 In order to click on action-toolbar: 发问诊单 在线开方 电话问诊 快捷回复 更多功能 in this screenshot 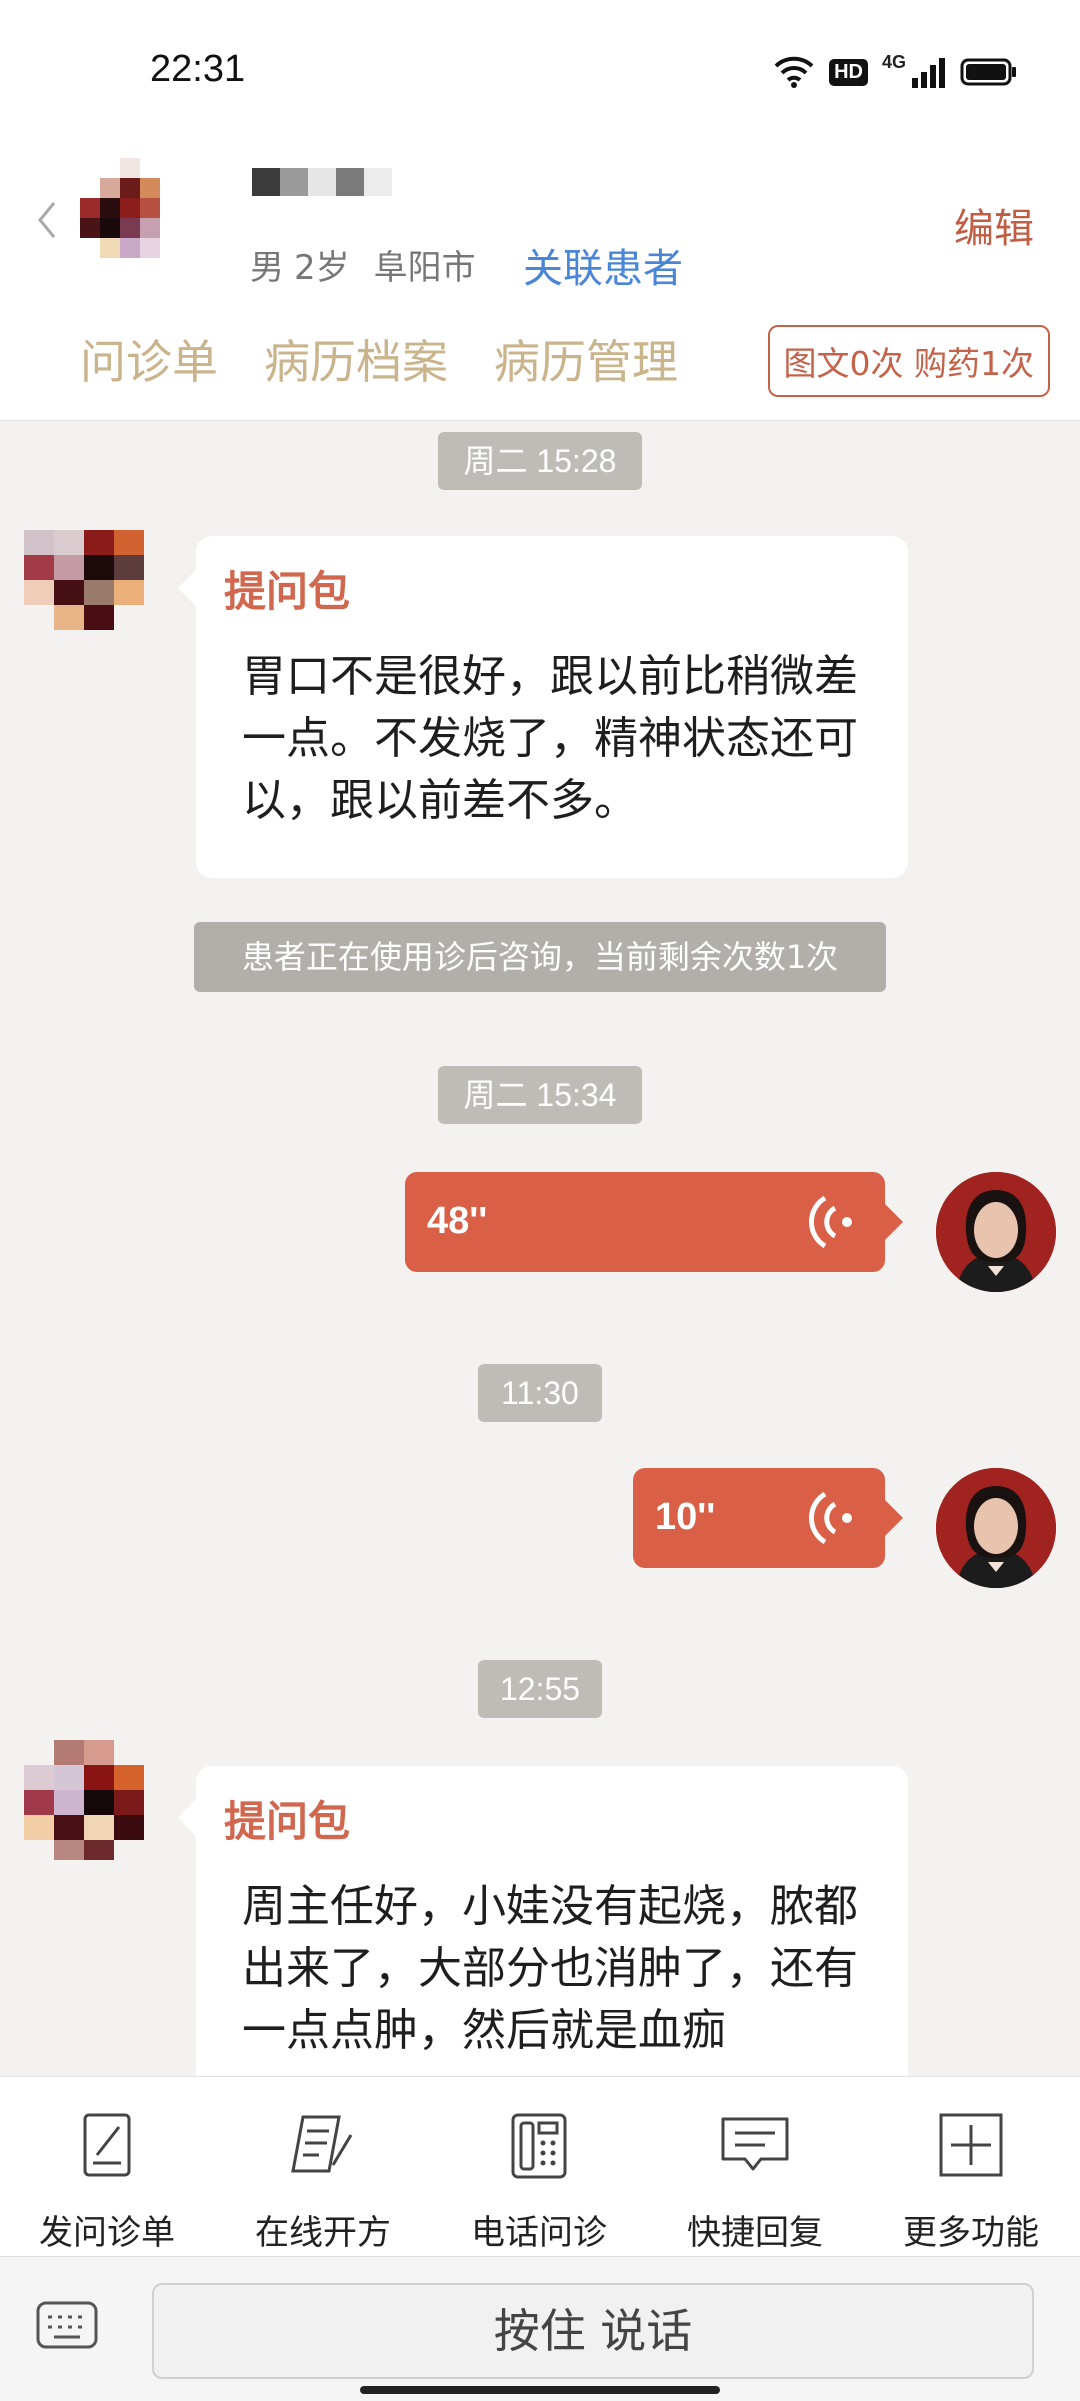, I will do `click(540, 2166)`.